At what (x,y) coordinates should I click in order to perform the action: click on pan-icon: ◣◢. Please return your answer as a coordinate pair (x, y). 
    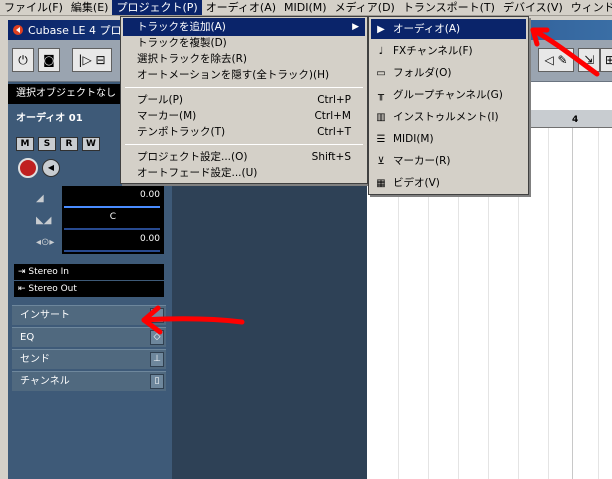
    Looking at the image, I should click on (44, 220).